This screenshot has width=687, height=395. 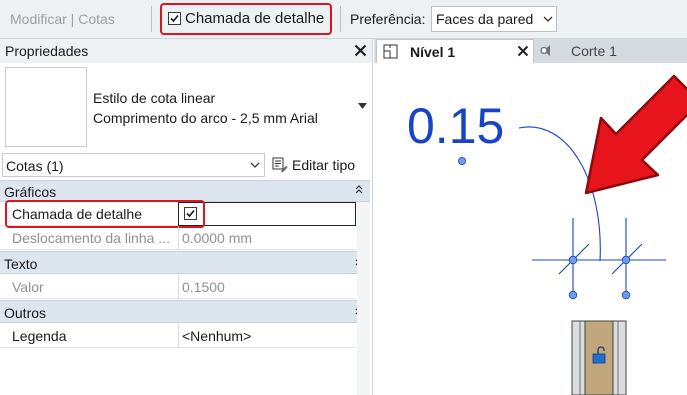 What do you see at coordinates (635, 134) in the screenshot?
I see `red-arrow-annotation` at bounding box center [635, 134].